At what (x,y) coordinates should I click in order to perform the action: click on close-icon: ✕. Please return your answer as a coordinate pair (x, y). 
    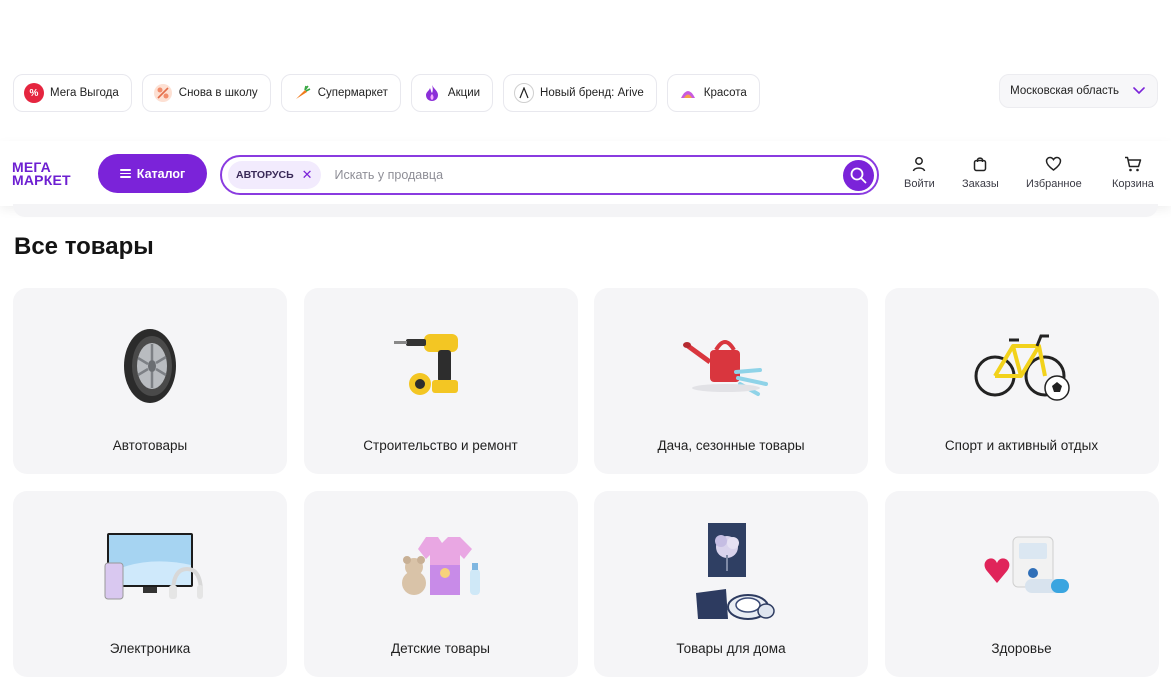
    Looking at the image, I should click on (307, 175).